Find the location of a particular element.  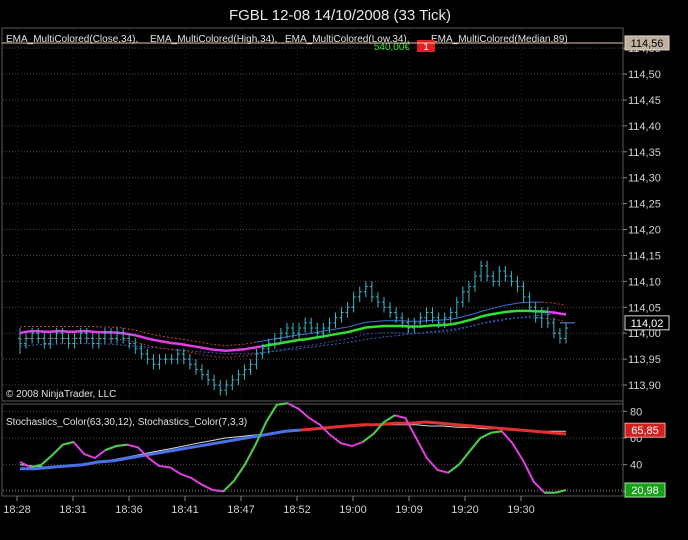

last-price-value: 114,02 is located at coordinates (647, 324).